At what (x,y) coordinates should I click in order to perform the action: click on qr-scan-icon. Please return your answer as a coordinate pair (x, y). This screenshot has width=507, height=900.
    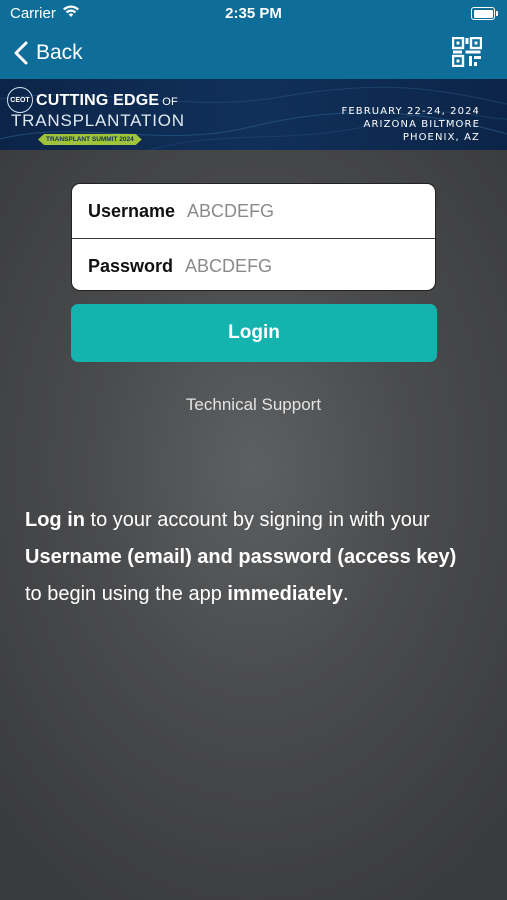
    Looking at the image, I should click on (467, 52).